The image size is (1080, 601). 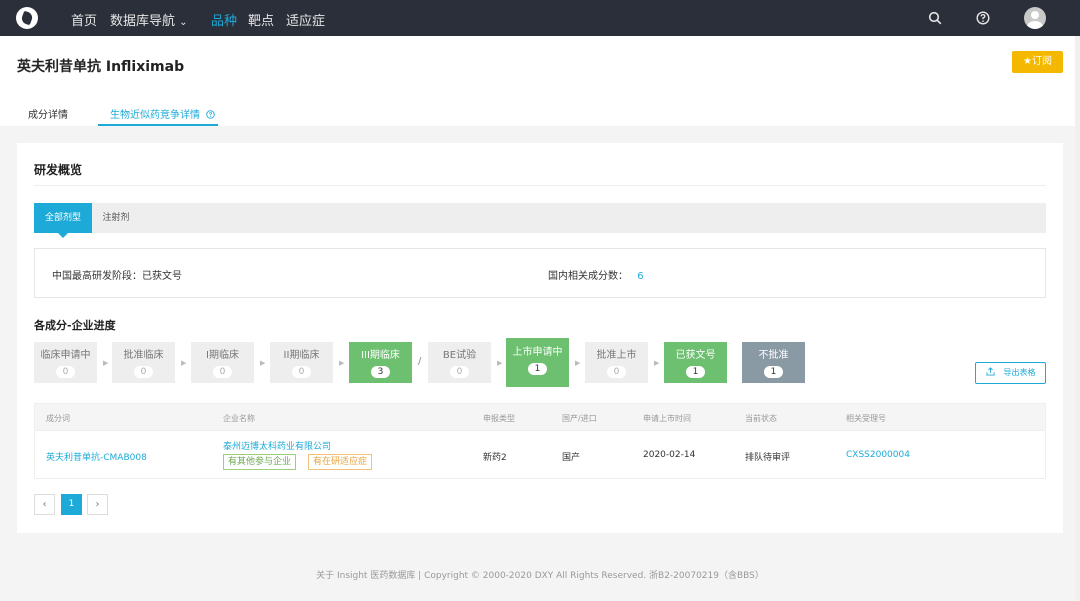 What do you see at coordinates (616, 355) in the screenshot?
I see `stage-label: 批准上市` at bounding box center [616, 355].